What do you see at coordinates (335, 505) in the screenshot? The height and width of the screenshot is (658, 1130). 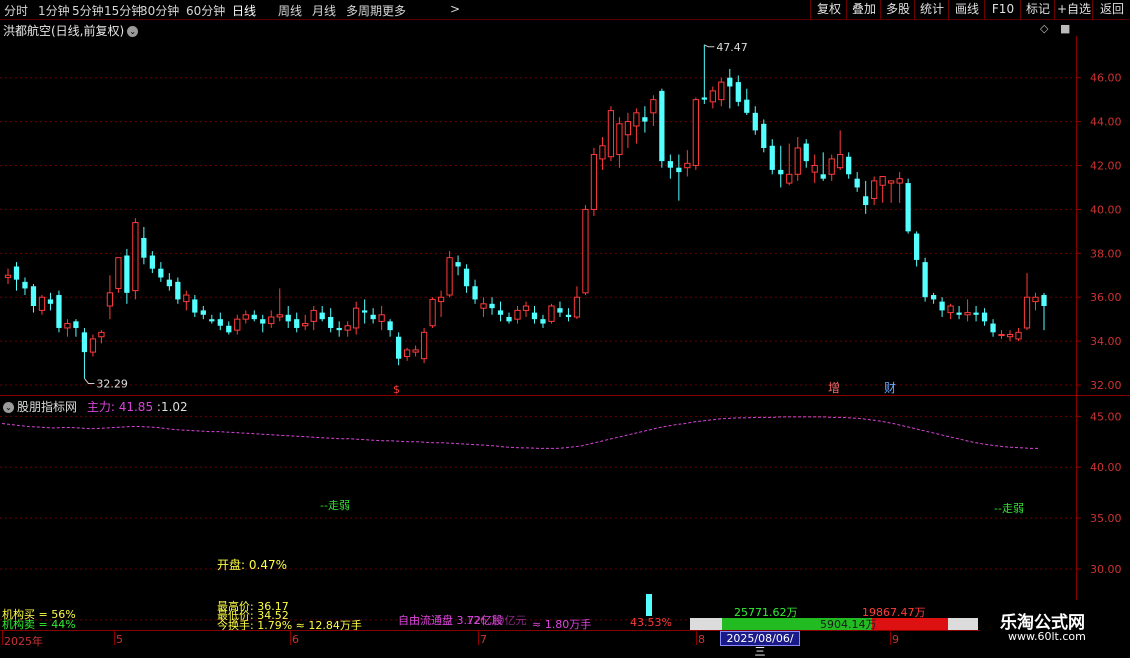 I see `weak-label-1: --走弱` at bounding box center [335, 505].